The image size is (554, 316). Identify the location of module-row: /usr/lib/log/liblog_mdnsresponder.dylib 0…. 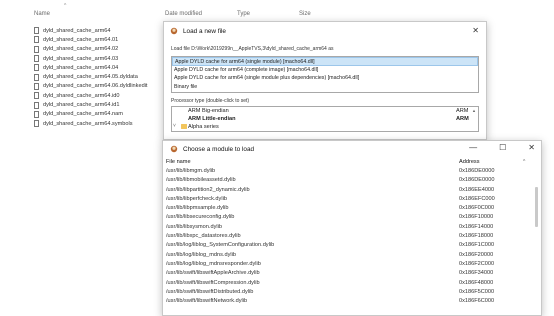
(348, 264).